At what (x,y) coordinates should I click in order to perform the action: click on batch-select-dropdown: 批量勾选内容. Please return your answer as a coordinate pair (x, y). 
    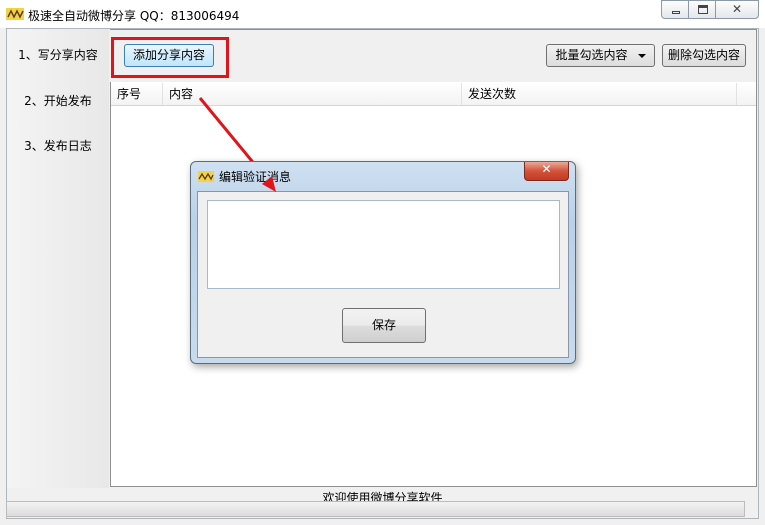
    Looking at the image, I should click on (600, 55).